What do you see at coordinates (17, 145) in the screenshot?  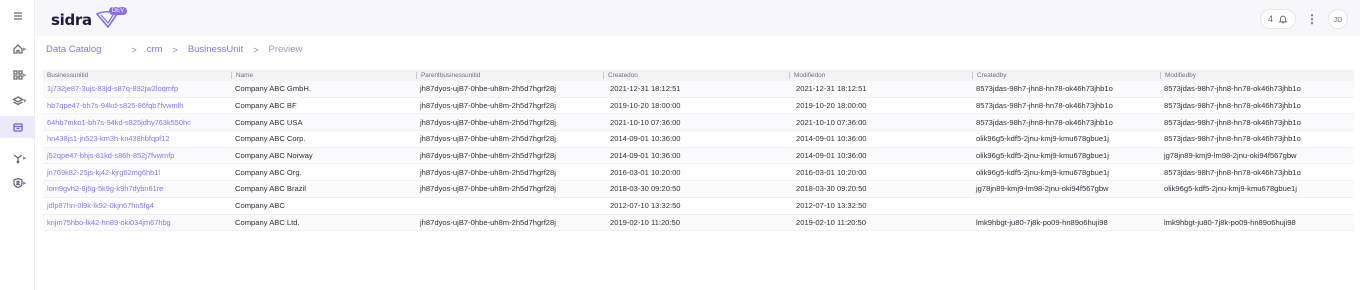 I see `left-nav-rail: ▸ ▸ ▾ ▸ ▸` at bounding box center [17, 145].